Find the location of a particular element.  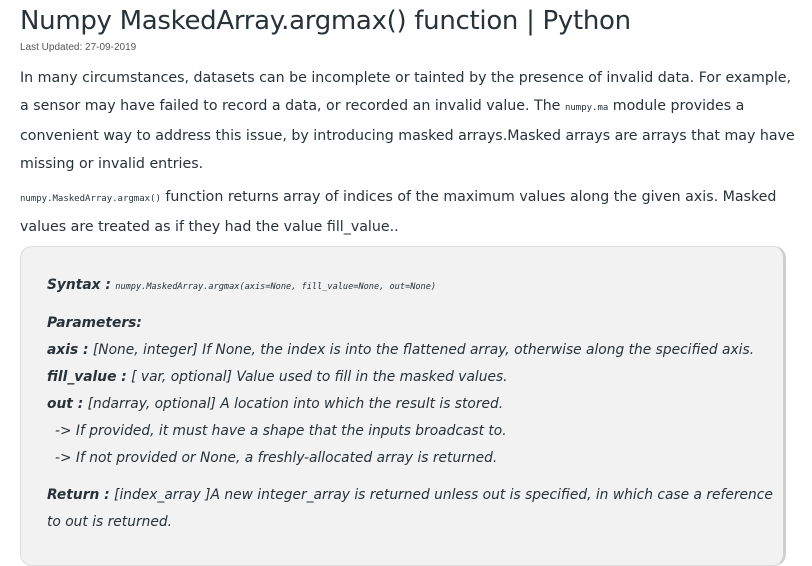

inline-code-numpy-ma: numpy.ma is located at coordinates (586, 108).